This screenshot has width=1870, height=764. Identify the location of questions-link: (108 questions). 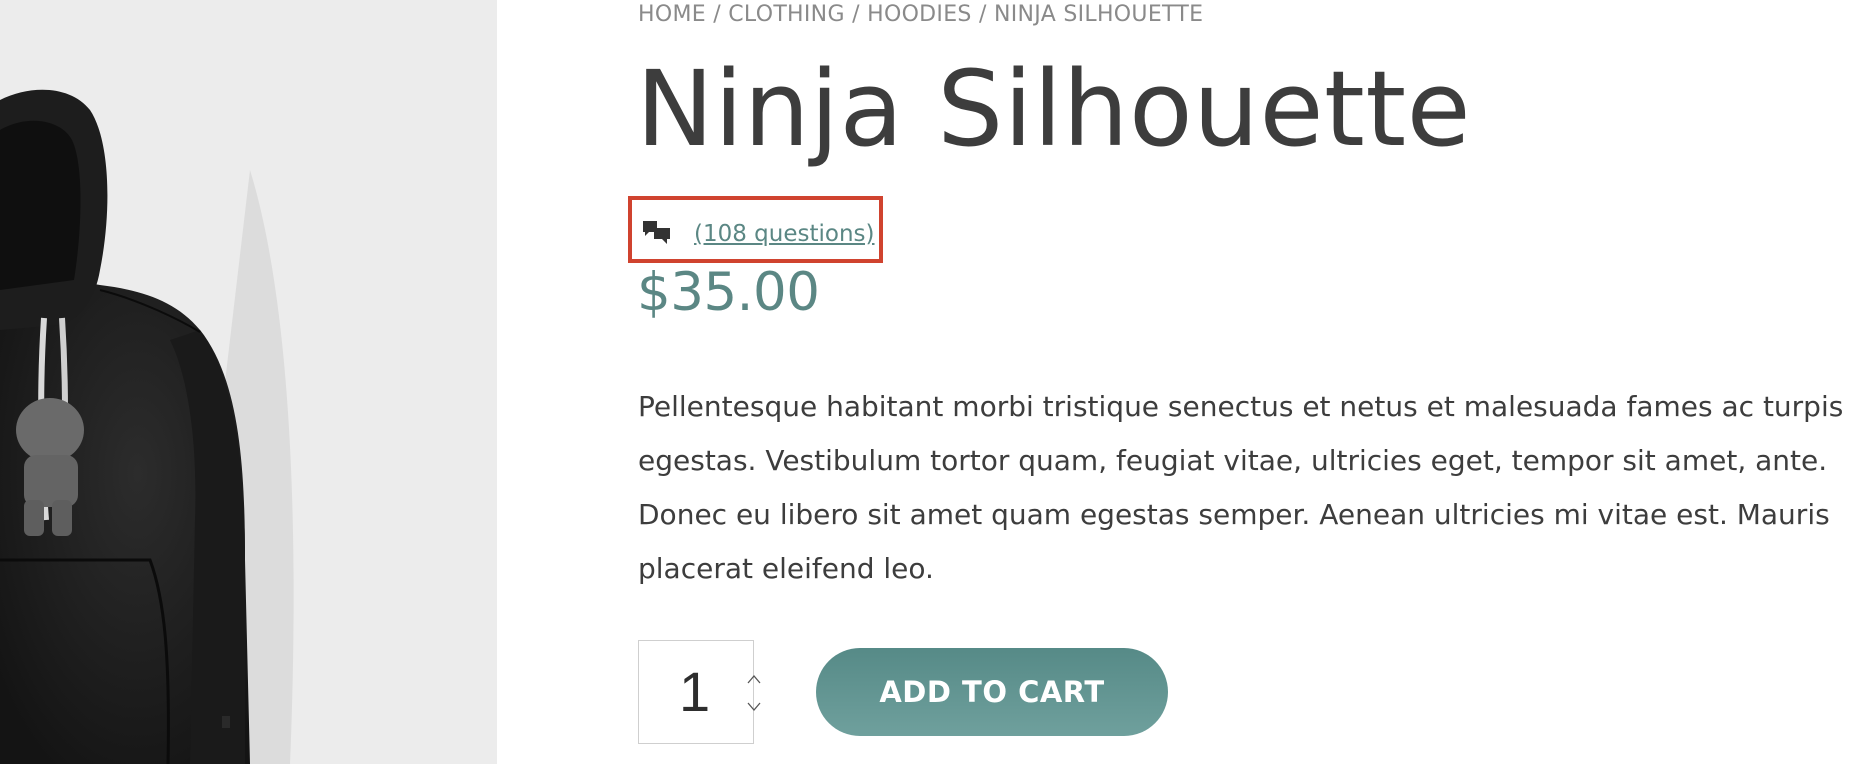
(784, 234).